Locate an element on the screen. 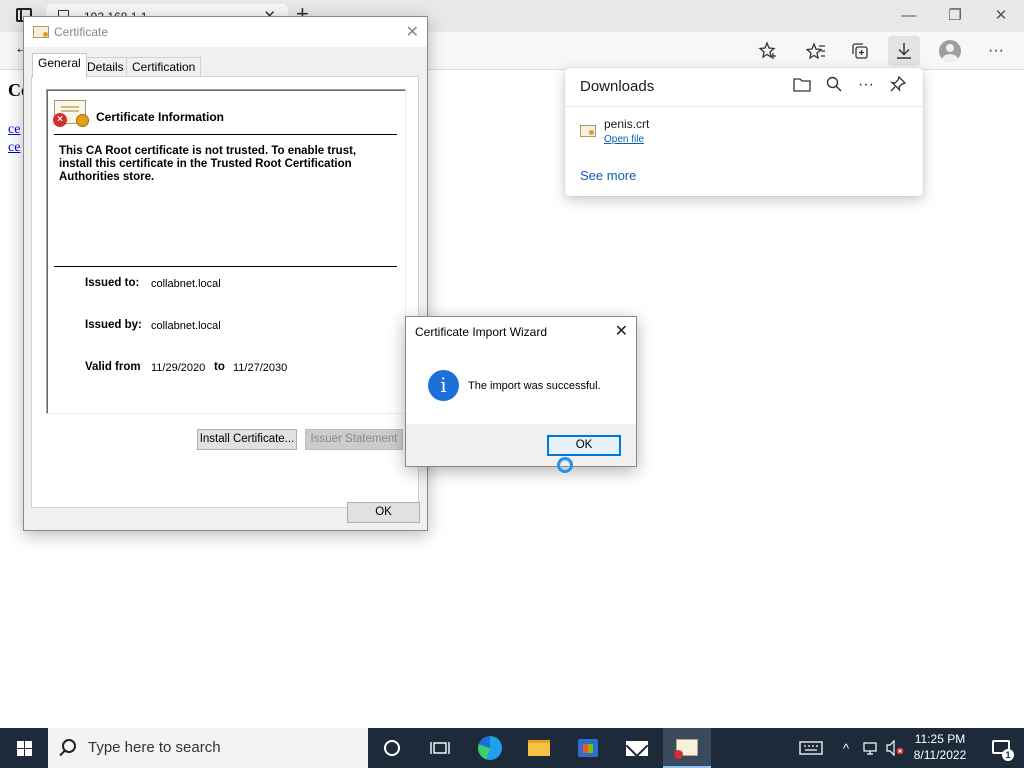  collections-icon is located at coordinates (860, 51).